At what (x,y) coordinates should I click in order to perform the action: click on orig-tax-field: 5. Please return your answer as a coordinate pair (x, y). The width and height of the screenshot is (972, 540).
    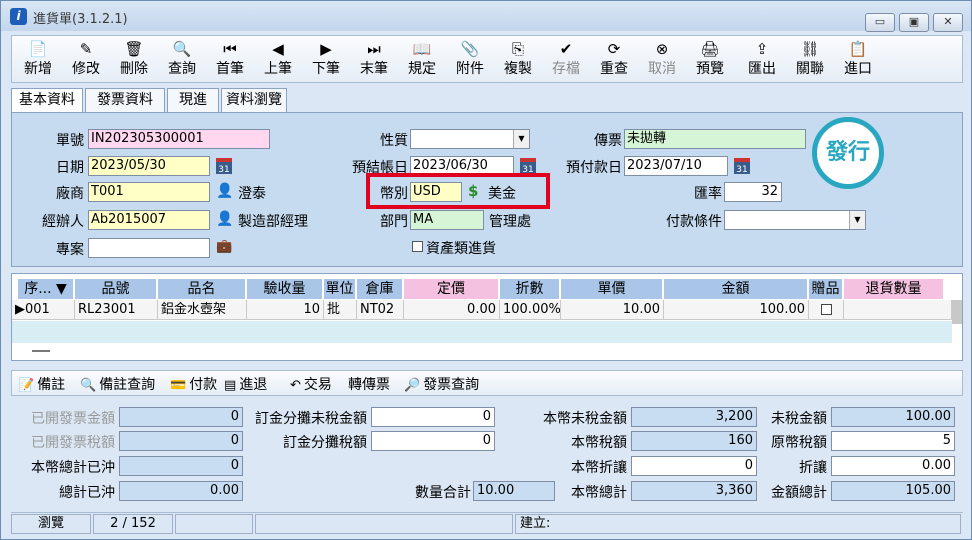
    Looking at the image, I should click on (893, 441).